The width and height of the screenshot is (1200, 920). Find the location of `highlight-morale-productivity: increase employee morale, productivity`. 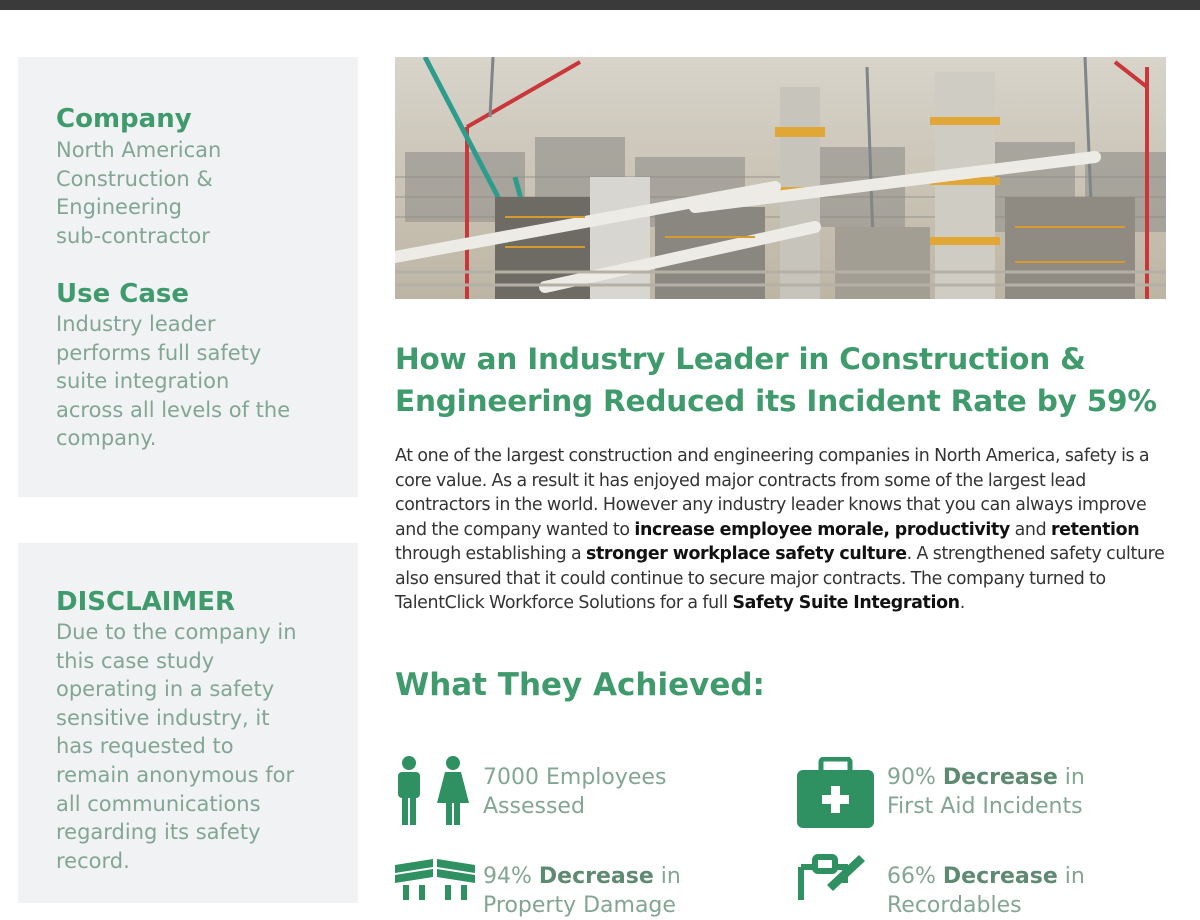

highlight-morale-productivity: increase employee morale, productivity is located at coordinates (822, 529).